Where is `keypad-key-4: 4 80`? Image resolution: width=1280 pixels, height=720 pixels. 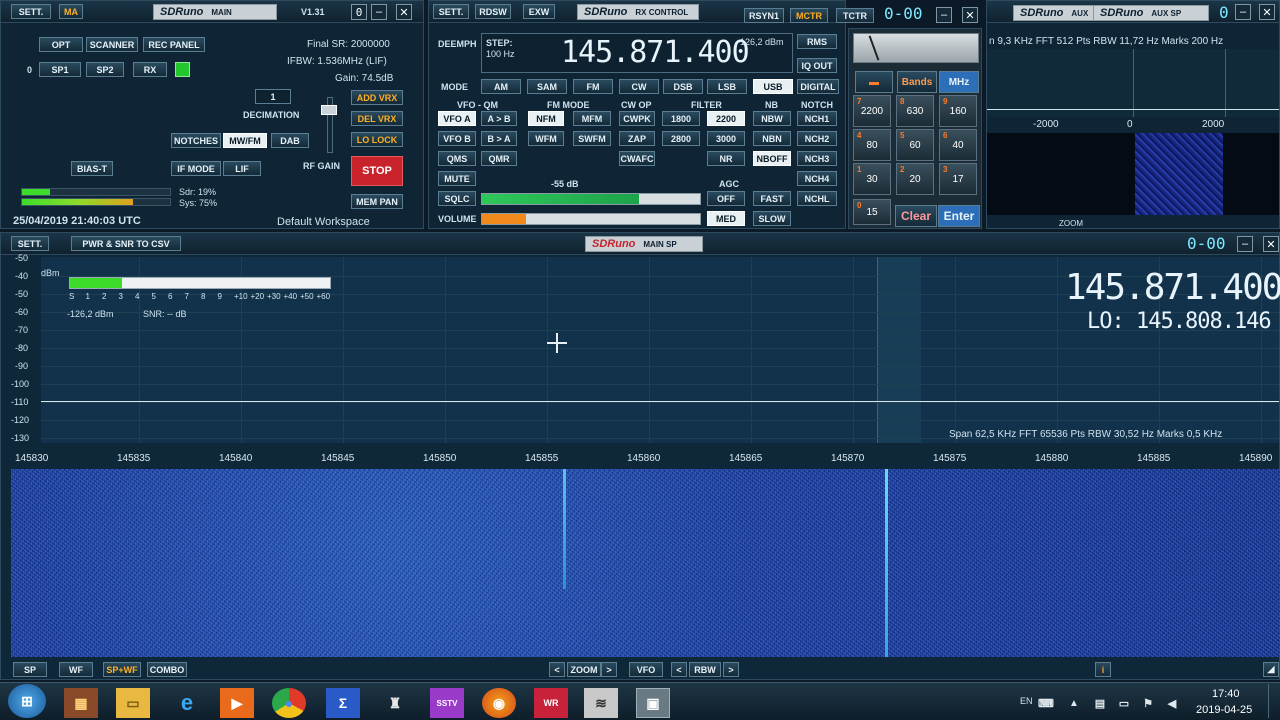 keypad-key-4: 4 80 is located at coordinates (872, 145).